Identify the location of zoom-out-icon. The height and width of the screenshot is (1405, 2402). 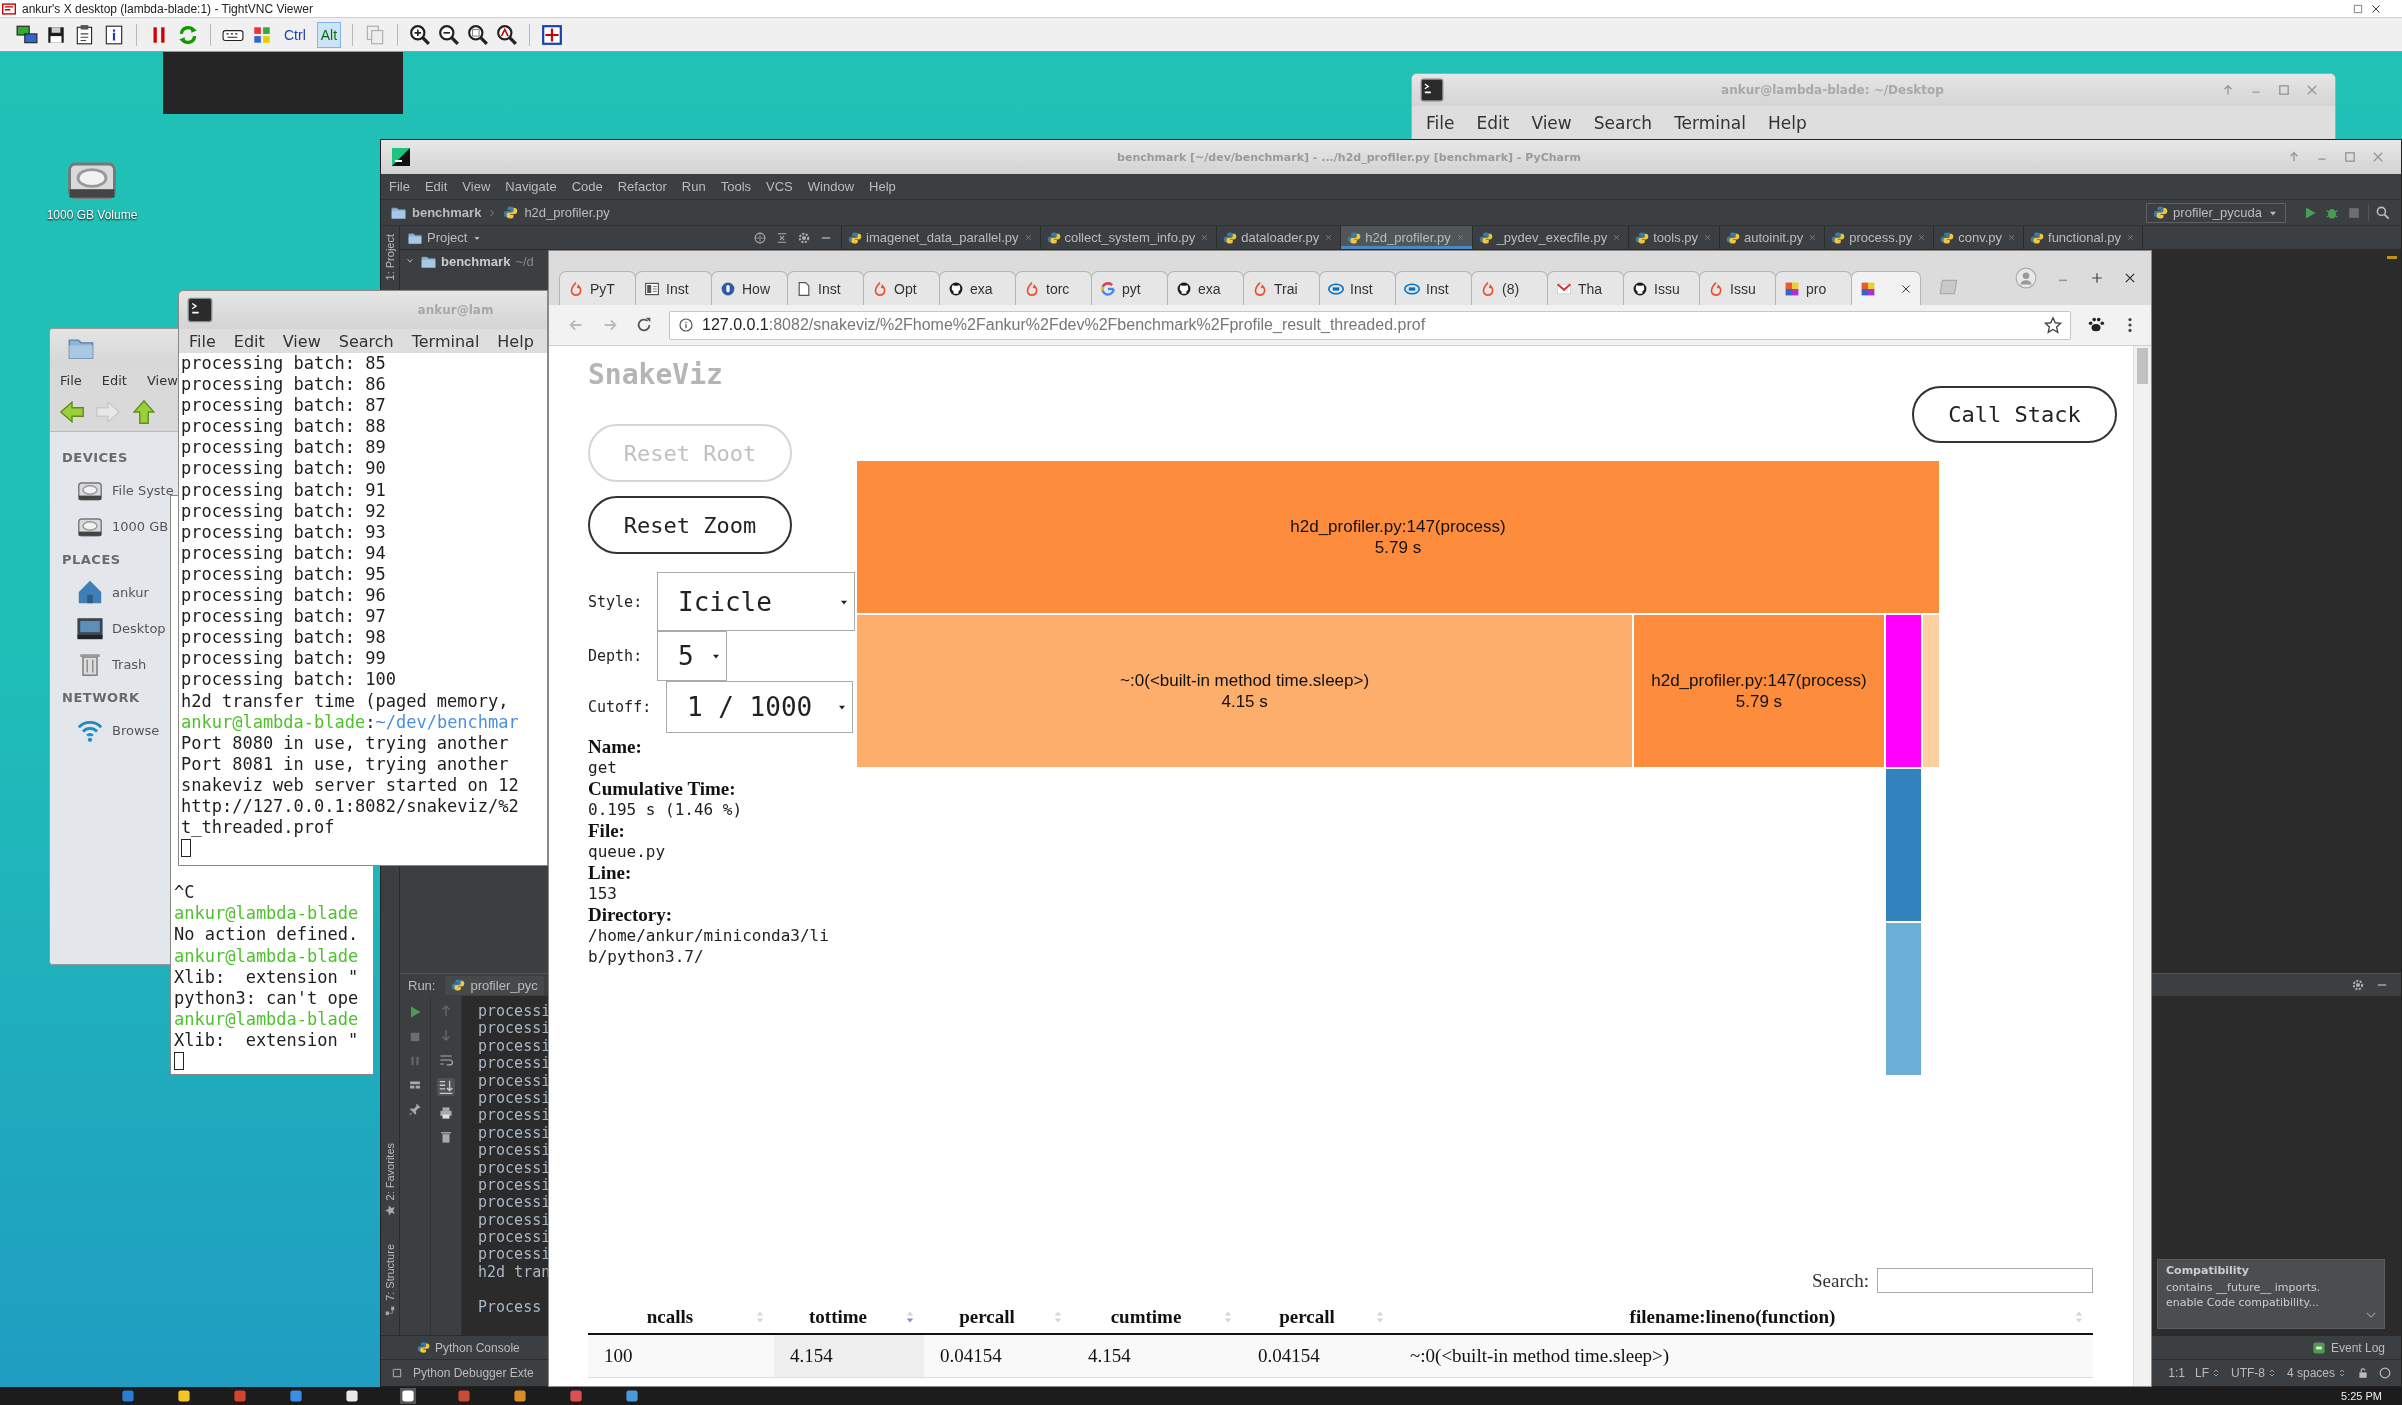
(449, 34).